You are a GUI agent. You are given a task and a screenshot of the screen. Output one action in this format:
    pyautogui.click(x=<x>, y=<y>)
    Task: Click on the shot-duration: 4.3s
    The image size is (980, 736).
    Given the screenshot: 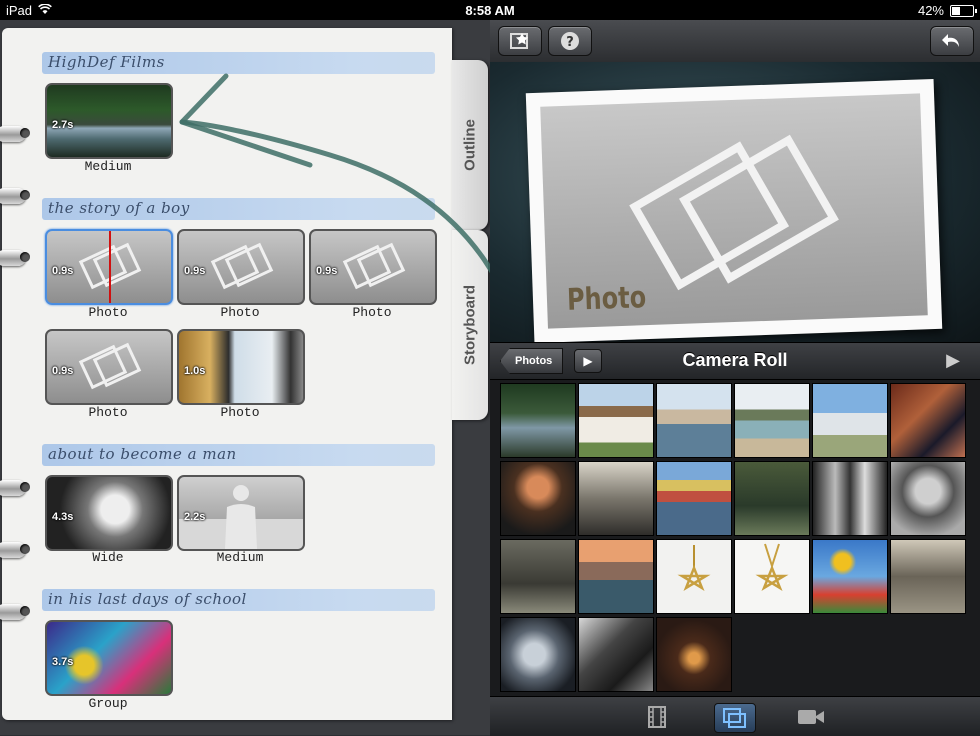 What is the action you would take?
    pyautogui.click(x=63, y=517)
    